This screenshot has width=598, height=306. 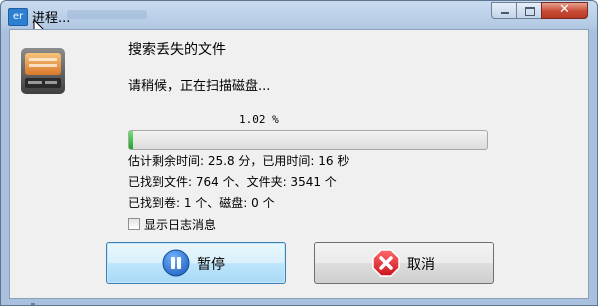 I want to click on maximize-icon, so click(x=530, y=11).